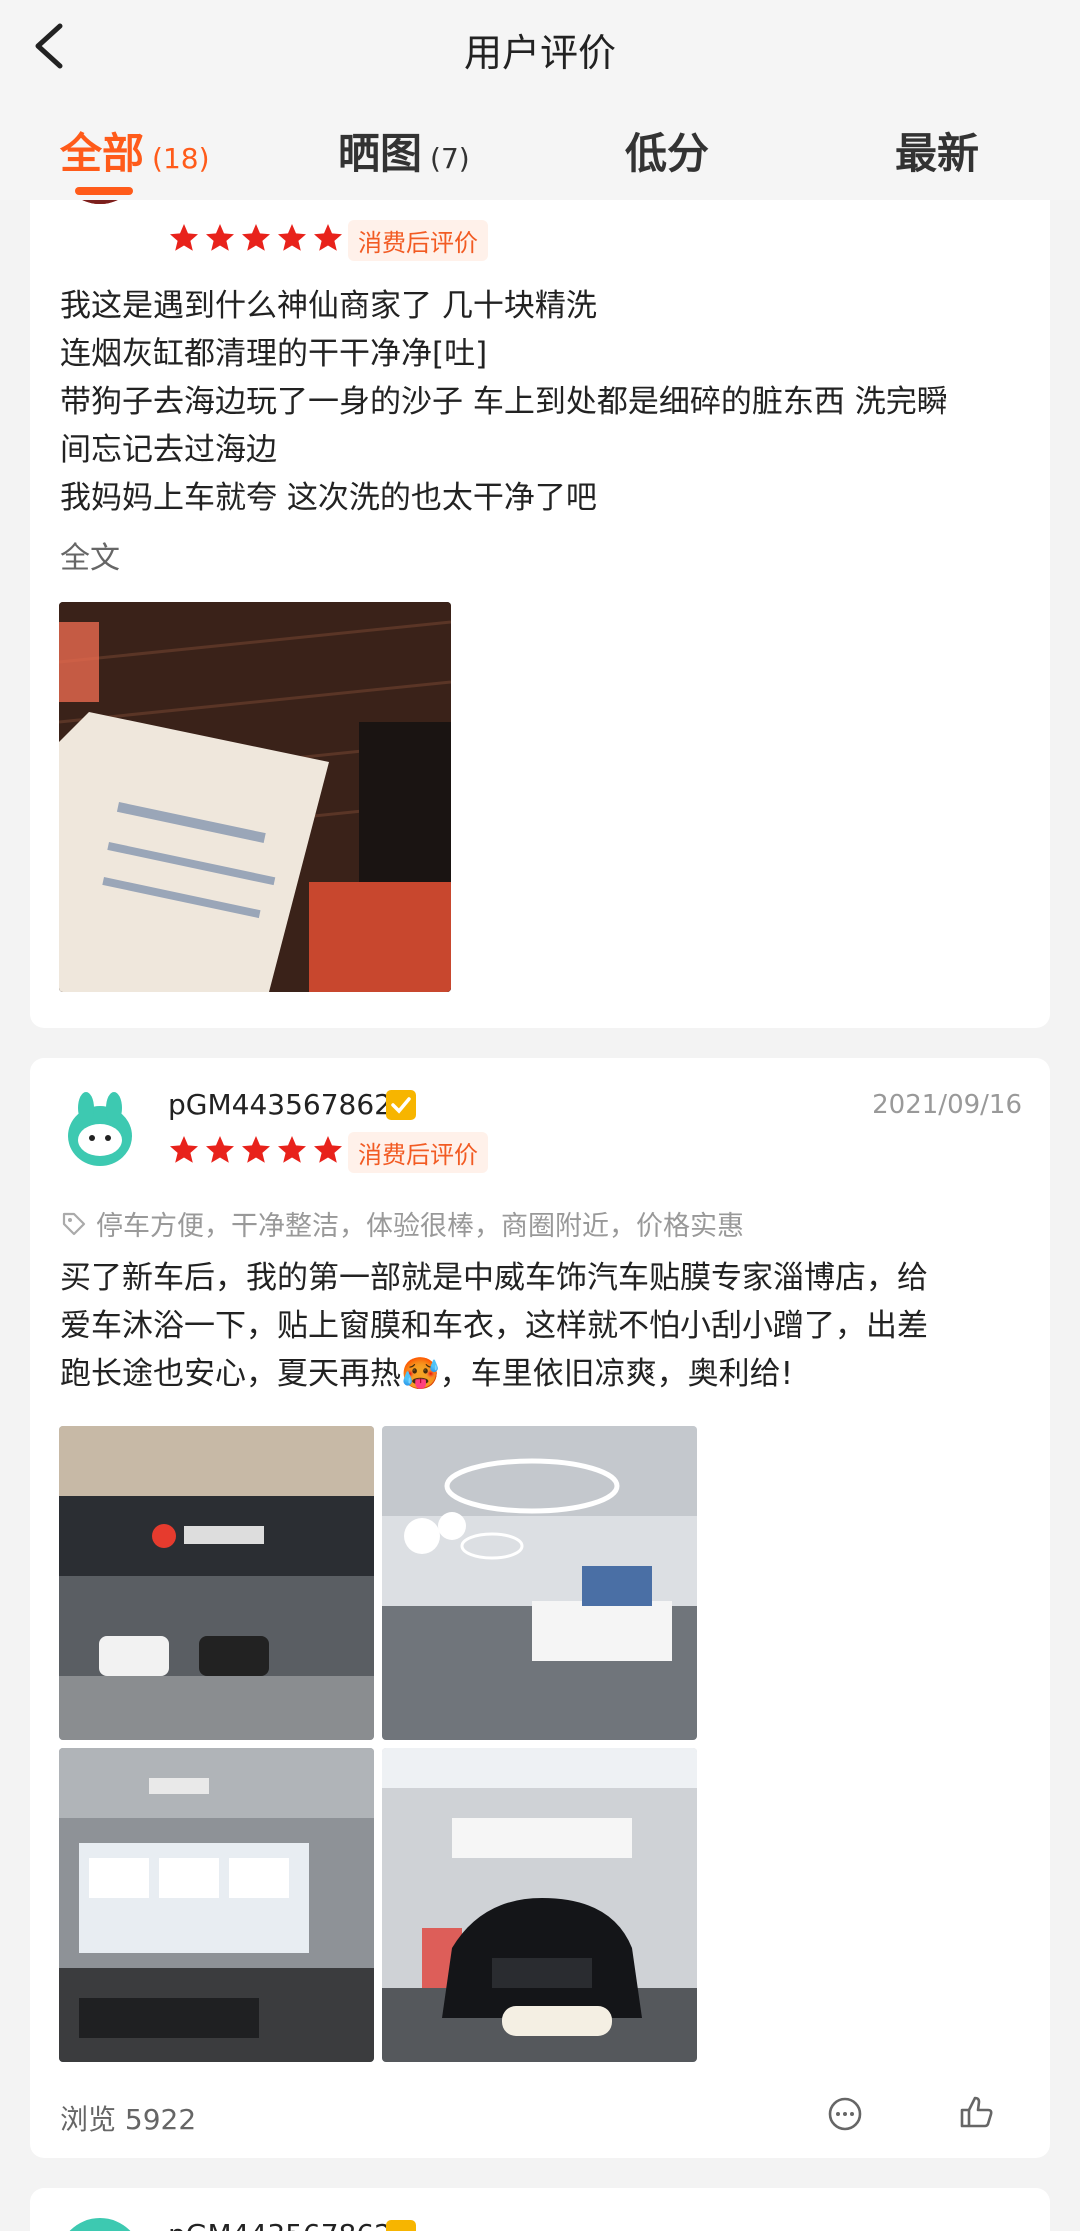 The image size is (1080, 2231). I want to click on comment-icon, so click(845, 2114).